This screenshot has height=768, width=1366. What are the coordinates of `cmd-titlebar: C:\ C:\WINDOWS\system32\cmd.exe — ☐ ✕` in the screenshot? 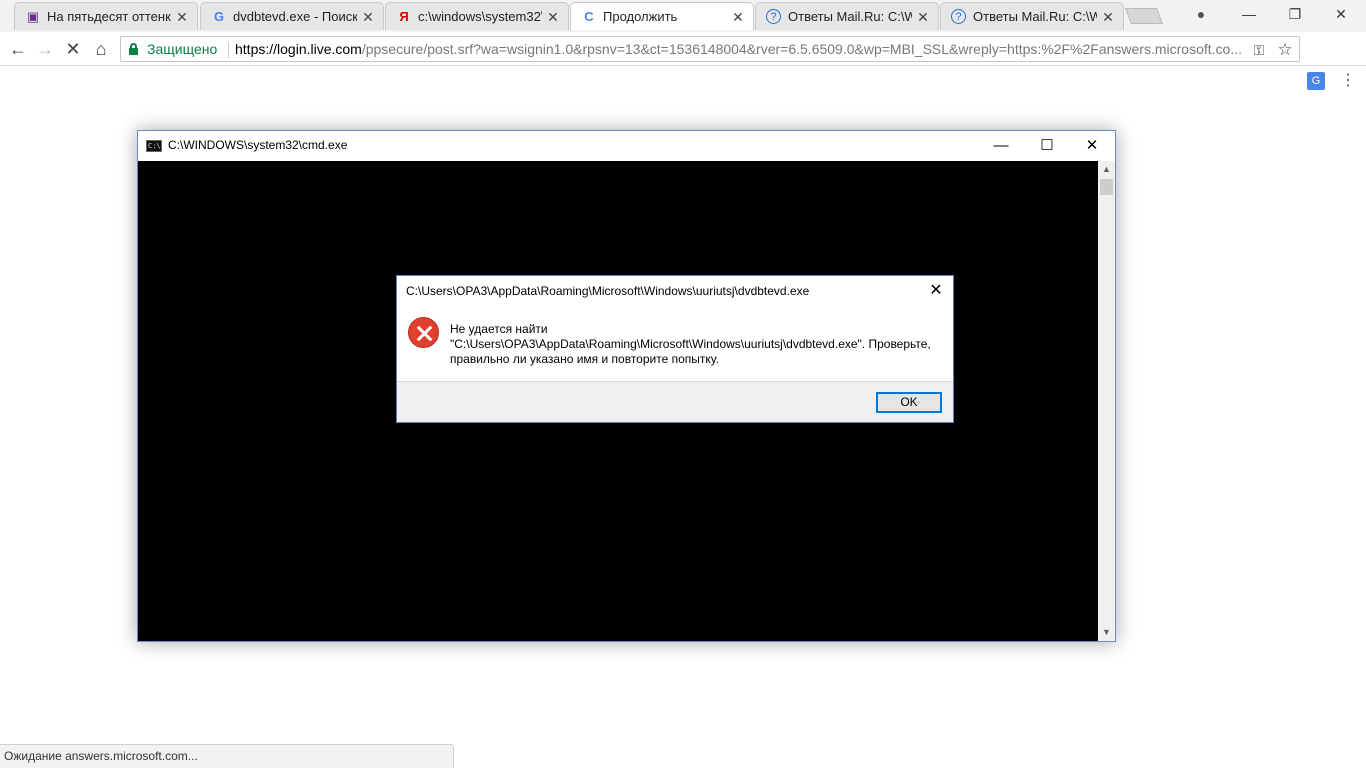 It's located at (626, 146).